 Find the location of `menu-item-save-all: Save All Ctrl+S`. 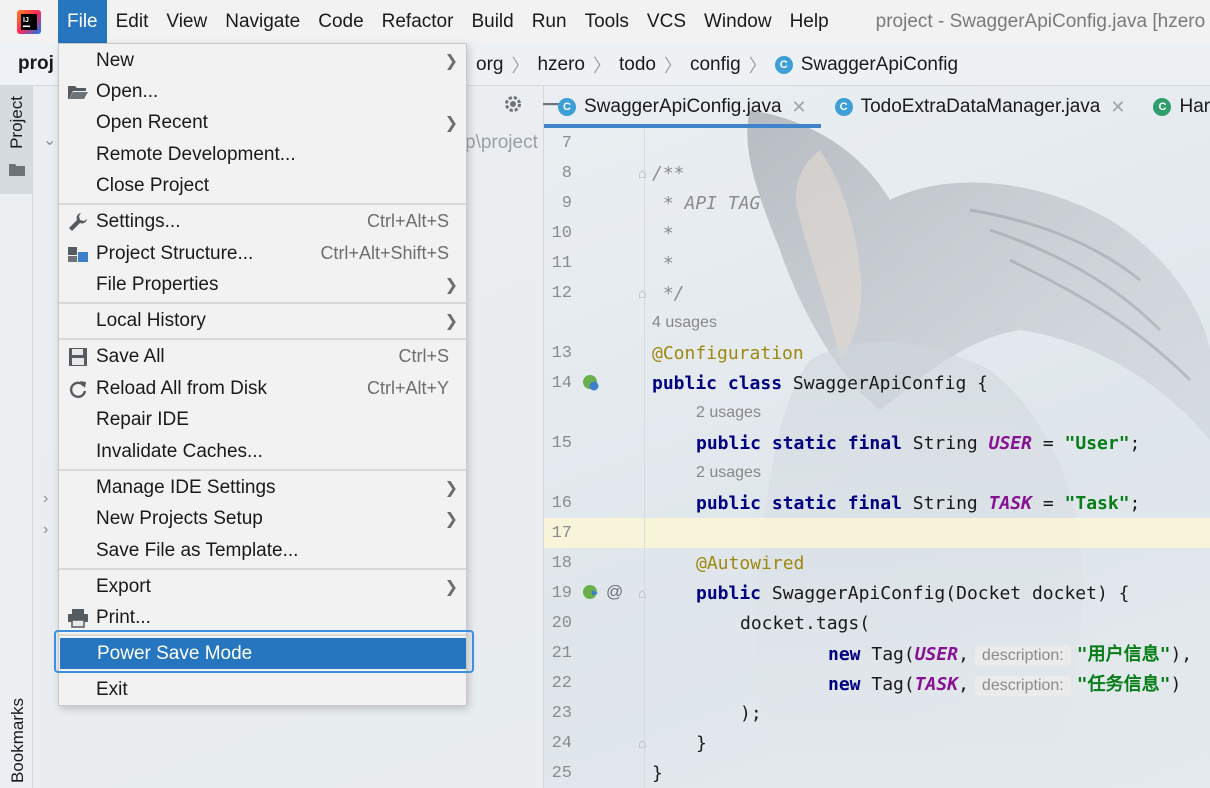

menu-item-save-all: Save All Ctrl+S is located at coordinates (262, 356).